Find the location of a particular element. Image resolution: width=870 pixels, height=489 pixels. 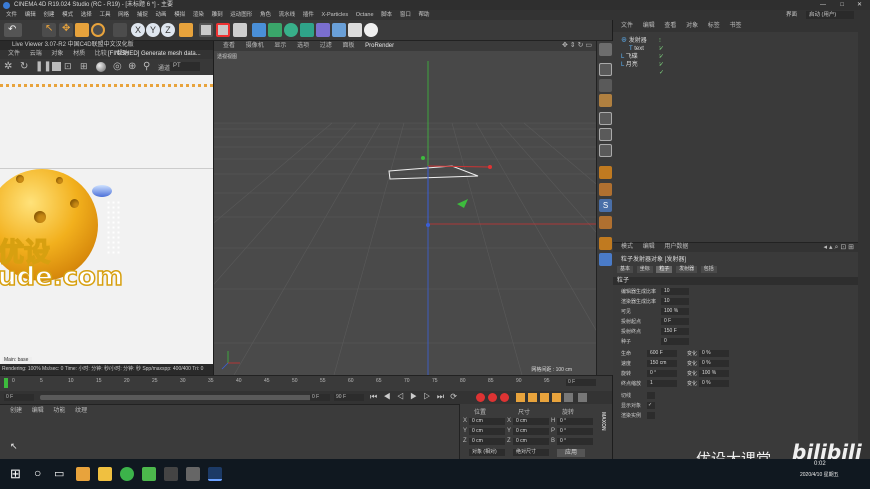

param-field: 150 cm is located at coordinates (662, 363).